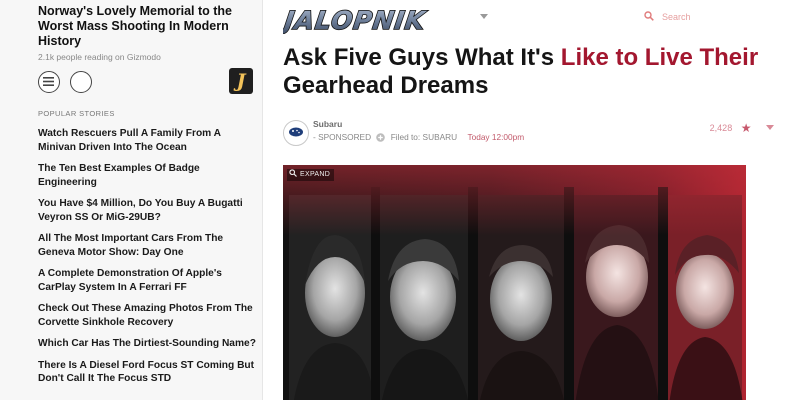 This screenshot has height=400, width=800. What do you see at coordinates (99, 57) in the screenshot?
I see `promo-meta: 2.1k people reading on Gizmodo` at bounding box center [99, 57].